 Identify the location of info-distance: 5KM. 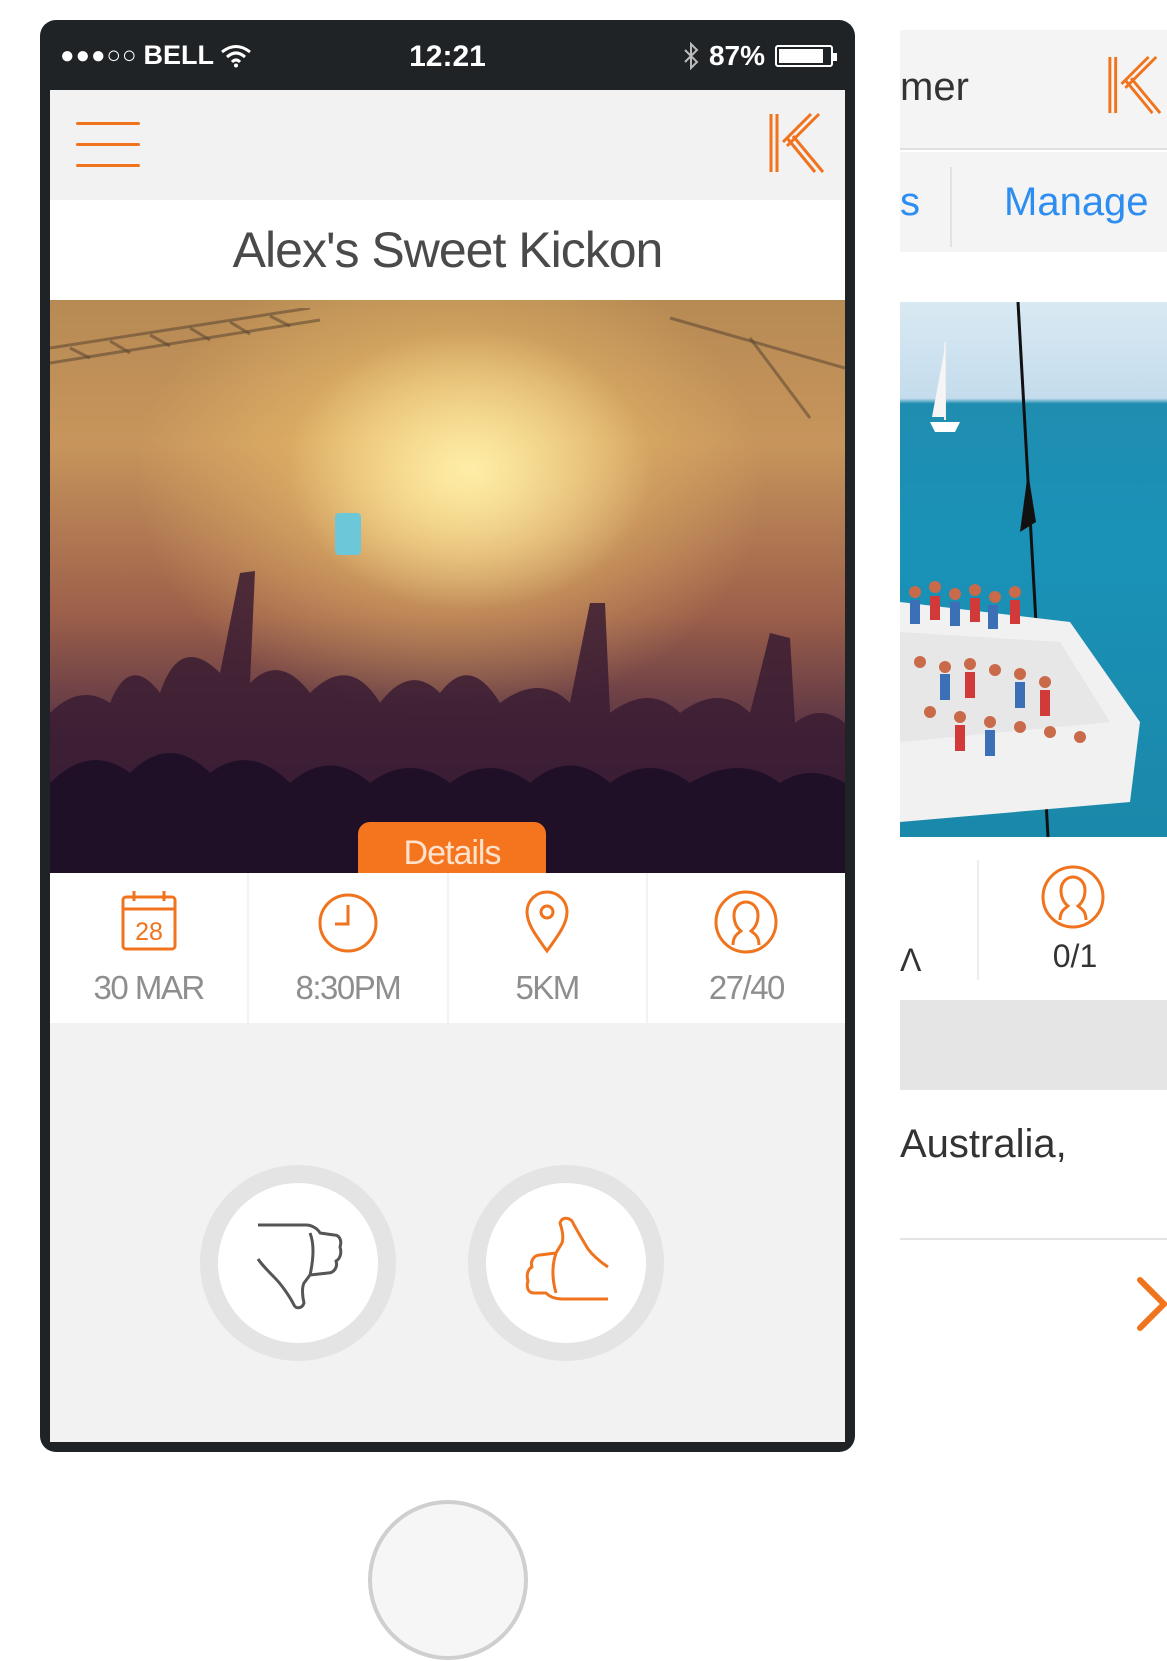
(548, 948).